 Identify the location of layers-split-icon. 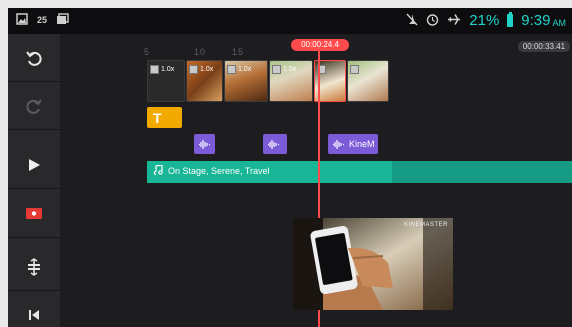
(34, 266).